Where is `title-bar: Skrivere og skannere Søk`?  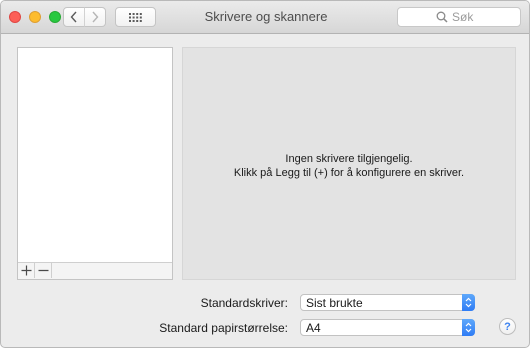 title-bar: Skrivere og skannere Søk is located at coordinates (265, 17).